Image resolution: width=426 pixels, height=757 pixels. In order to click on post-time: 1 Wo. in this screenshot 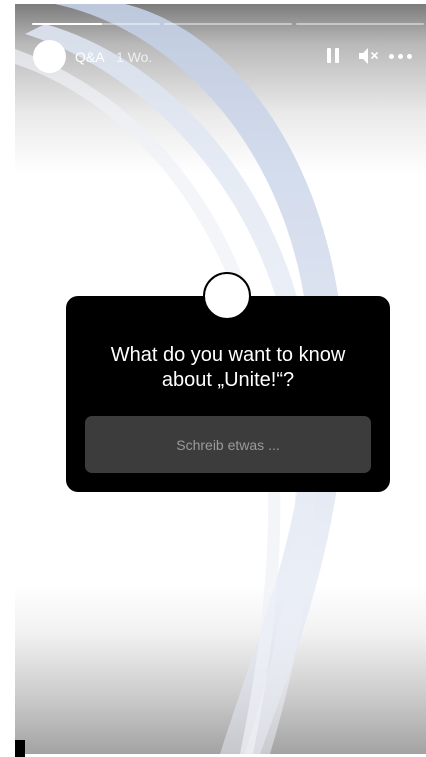, I will do `click(134, 57)`.